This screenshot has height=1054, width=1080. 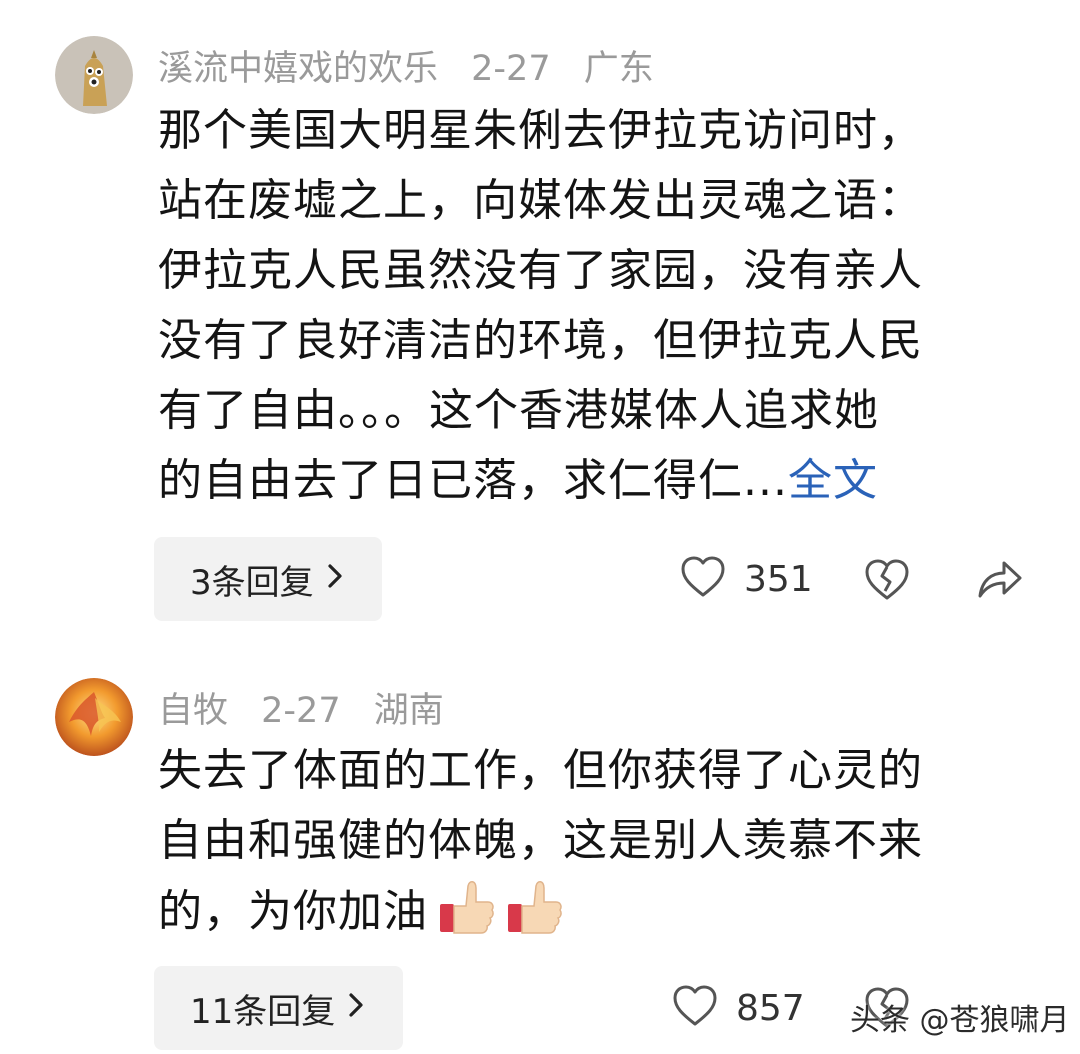 I want to click on comment-line-last: 的自由去了日已落，求仁得仁...全文, so click(x=583, y=481).